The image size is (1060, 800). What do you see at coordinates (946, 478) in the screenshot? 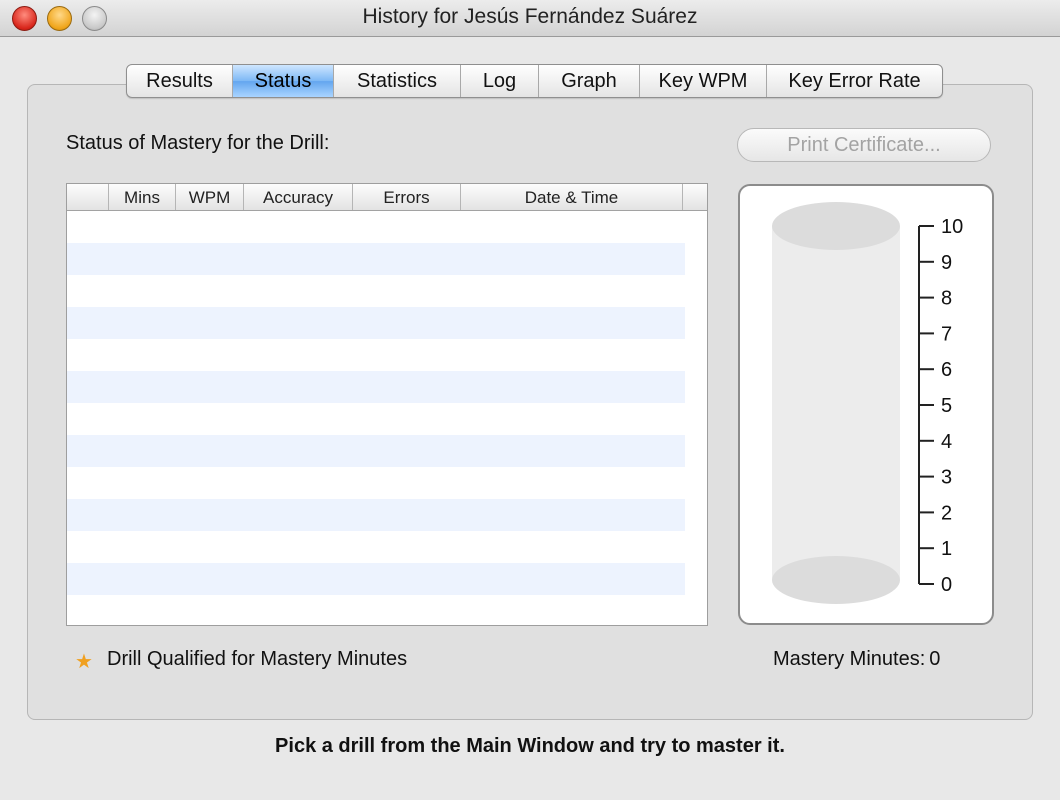
I see `gauge-tick-label: 3` at bounding box center [946, 478].